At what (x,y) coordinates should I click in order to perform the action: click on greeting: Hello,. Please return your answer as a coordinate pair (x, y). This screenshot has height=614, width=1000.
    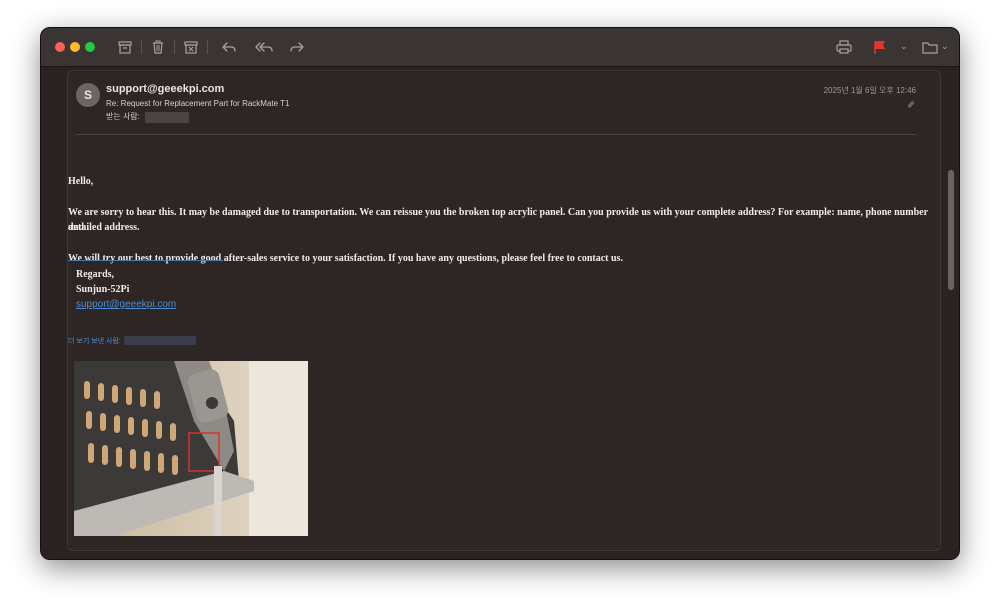
    Looking at the image, I should click on (81, 181).